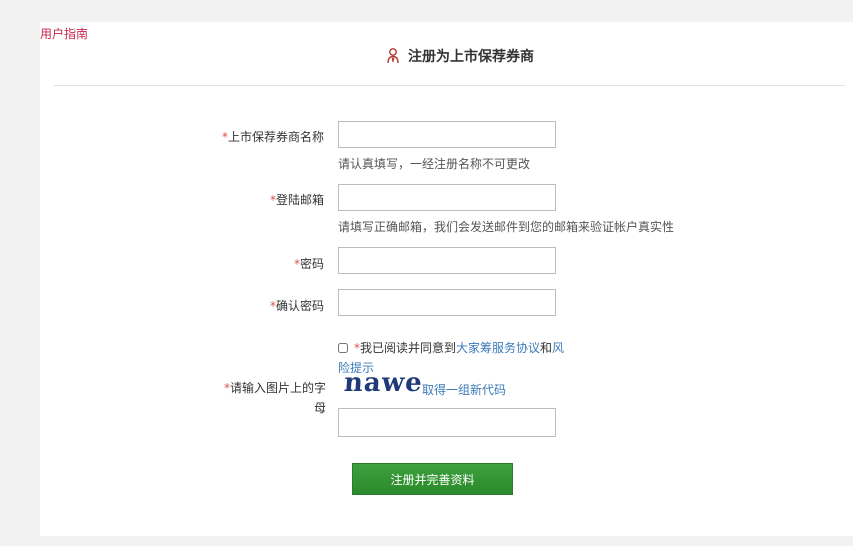 The width and height of the screenshot is (853, 546). I want to click on captcha-label: *请输入图片上的字母, so click(271, 398).